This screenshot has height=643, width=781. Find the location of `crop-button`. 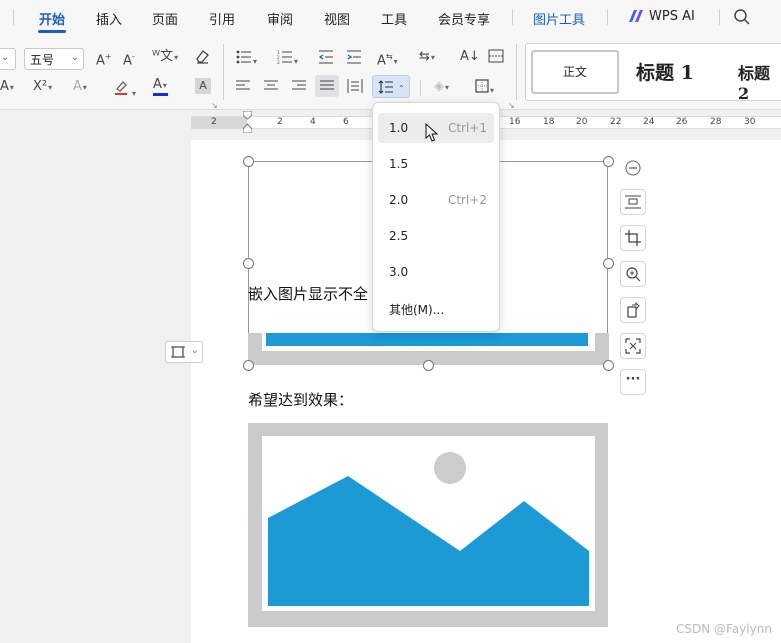

crop-button is located at coordinates (633, 238).